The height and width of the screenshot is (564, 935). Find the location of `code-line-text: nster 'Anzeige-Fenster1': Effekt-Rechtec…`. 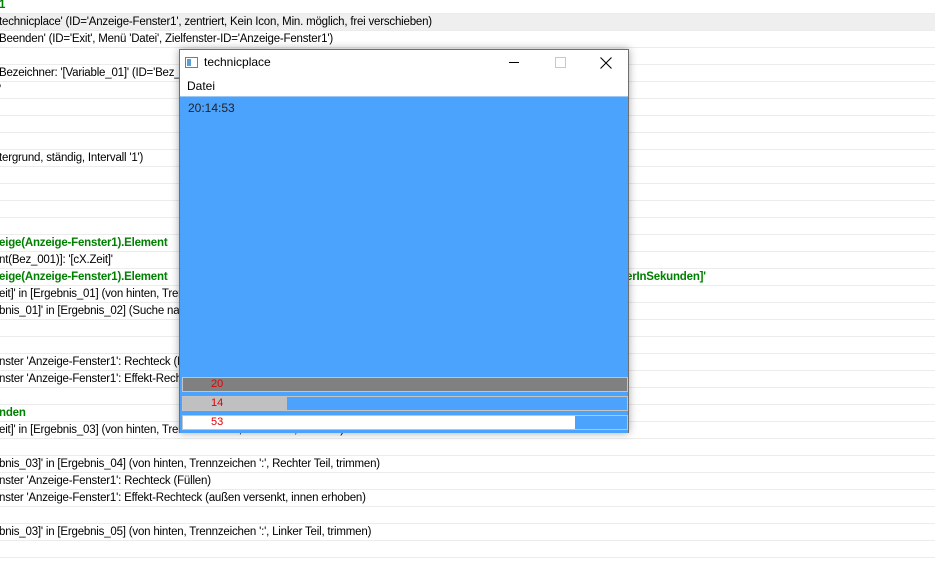

code-line-text: nster 'Anzeige-Fenster1': Effekt-Rechtec… is located at coordinates (183, 498).